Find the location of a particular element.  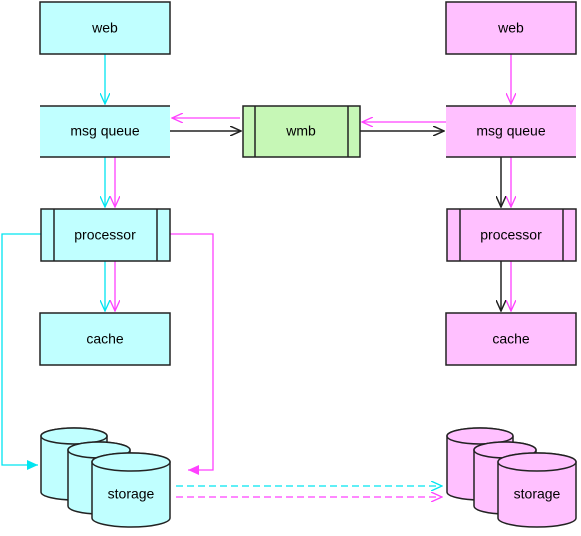

proc-to-storage-cyan-arrow is located at coordinates (21, 351).